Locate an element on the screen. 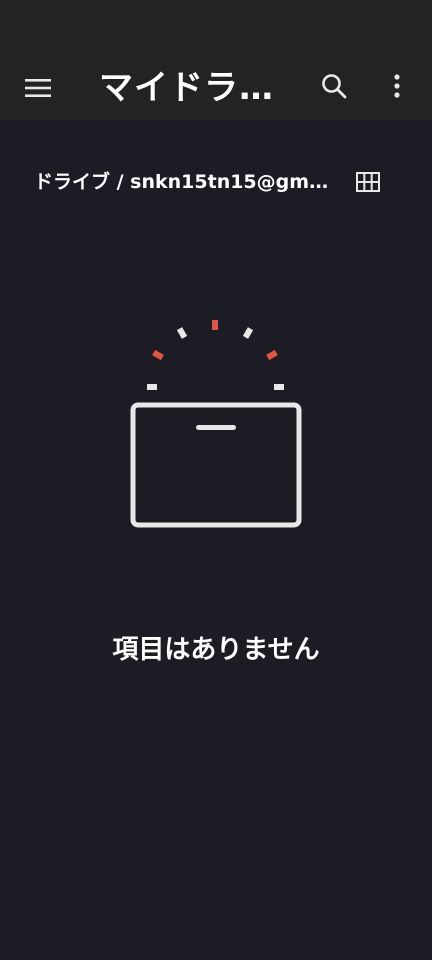 Image resolution: width=432 pixels, height=960 pixels. grid-view-icon is located at coordinates (368, 182).